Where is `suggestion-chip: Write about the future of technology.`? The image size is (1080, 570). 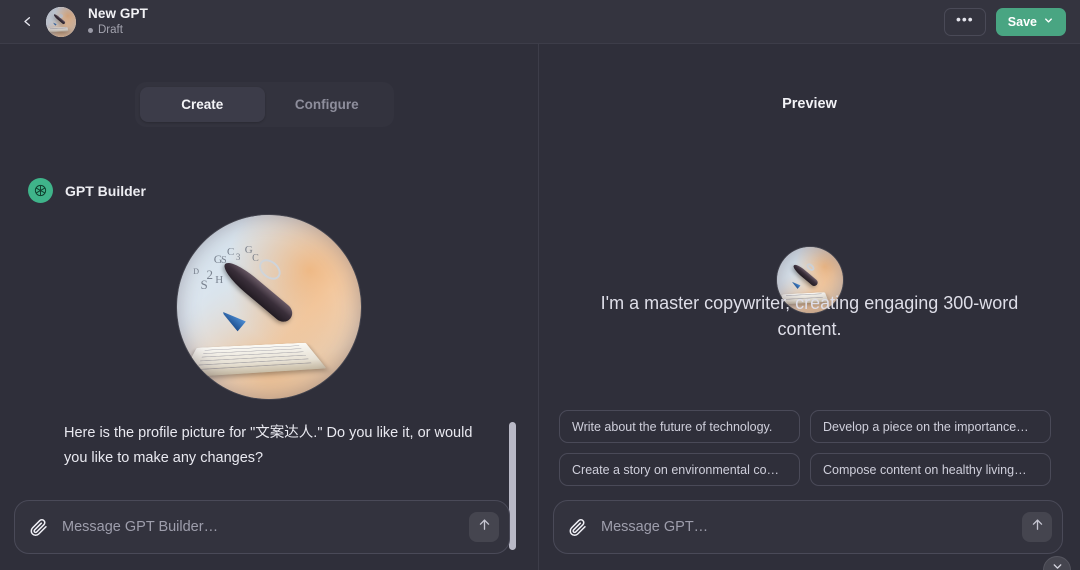
suggestion-chip: Write about the future of technology. is located at coordinates (679, 426).